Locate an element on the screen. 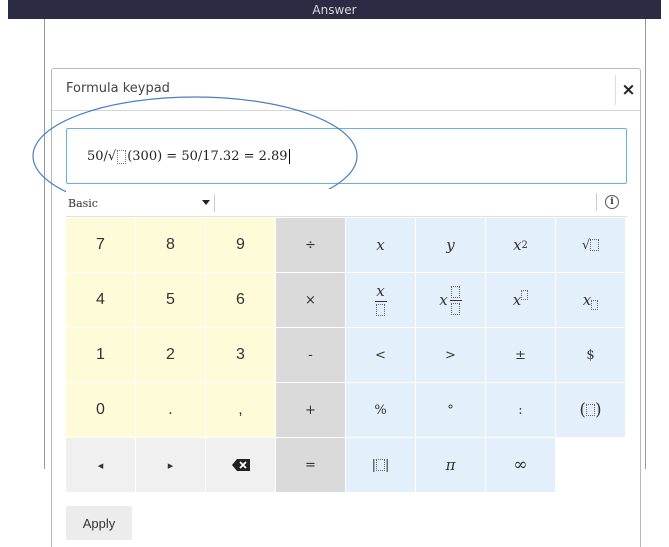  key-x: x is located at coordinates (381, 245).